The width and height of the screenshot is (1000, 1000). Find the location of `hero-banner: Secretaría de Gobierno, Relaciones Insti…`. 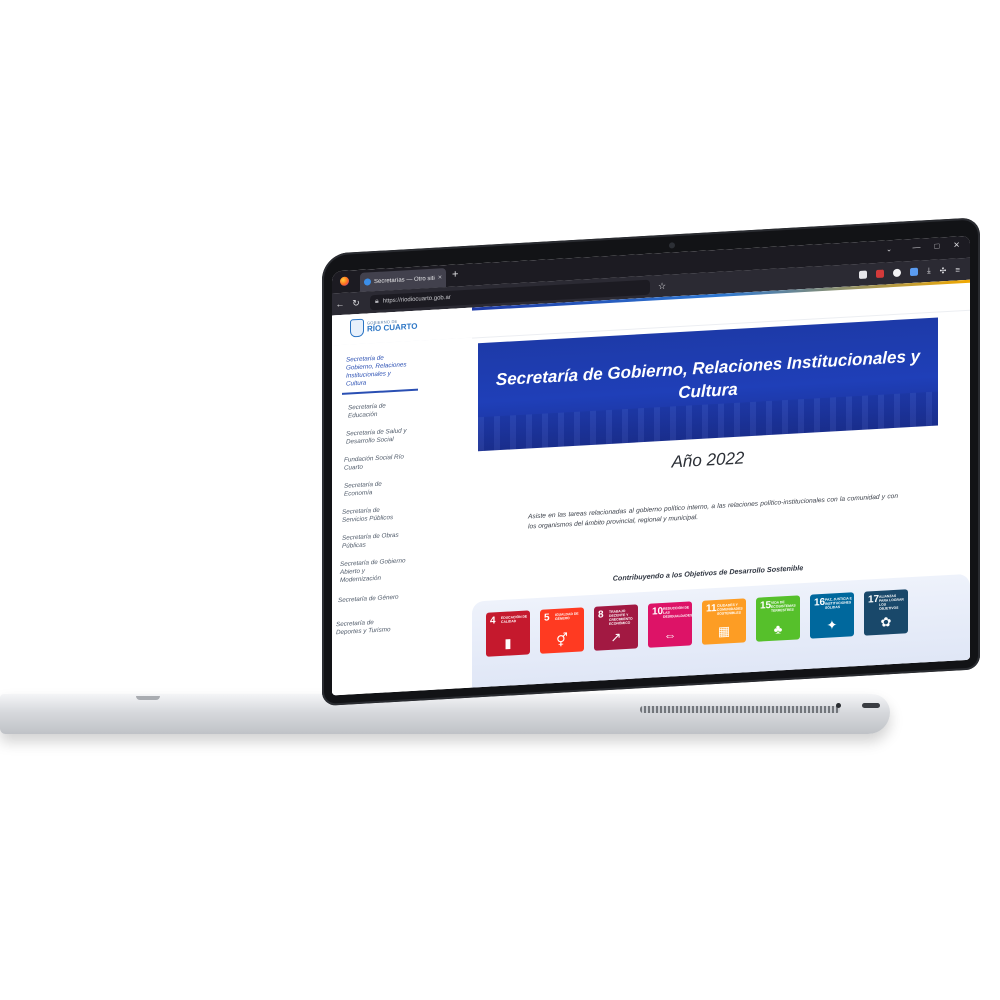

hero-banner: Secretaría de Gobierno, Relaciones Insti… is located at coordinates (708, 384).